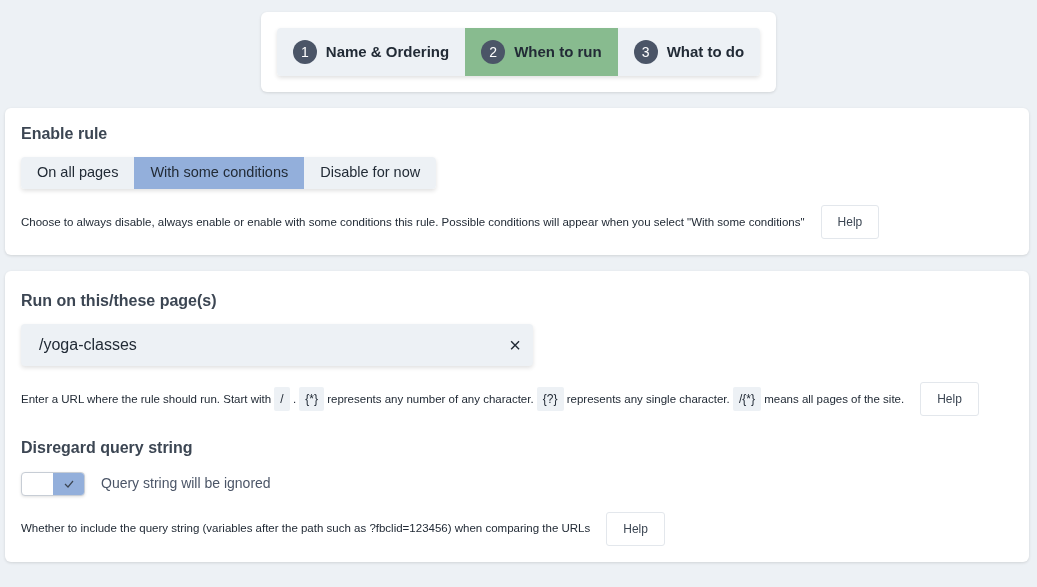 This screenshot has height=587, width=1037. I want to click on option-tab: With some conditions, so click(219, 173).